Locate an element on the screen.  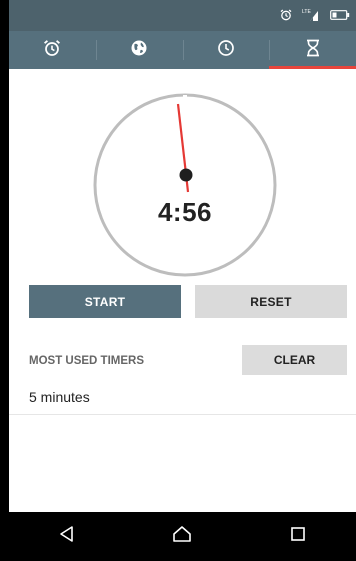
tab-timer is located at coordinates (312, 50).